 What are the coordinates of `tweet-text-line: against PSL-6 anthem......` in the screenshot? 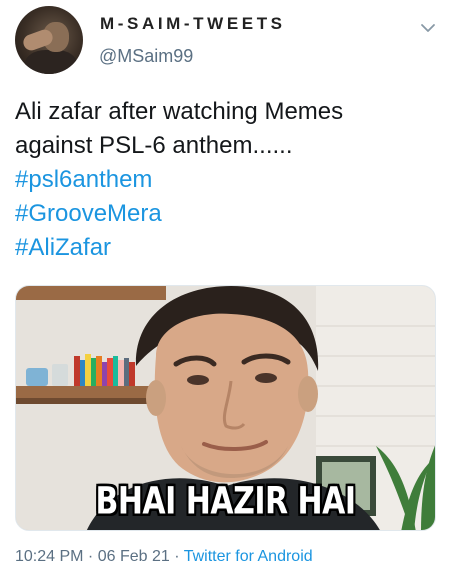 It's located at (154, 145).